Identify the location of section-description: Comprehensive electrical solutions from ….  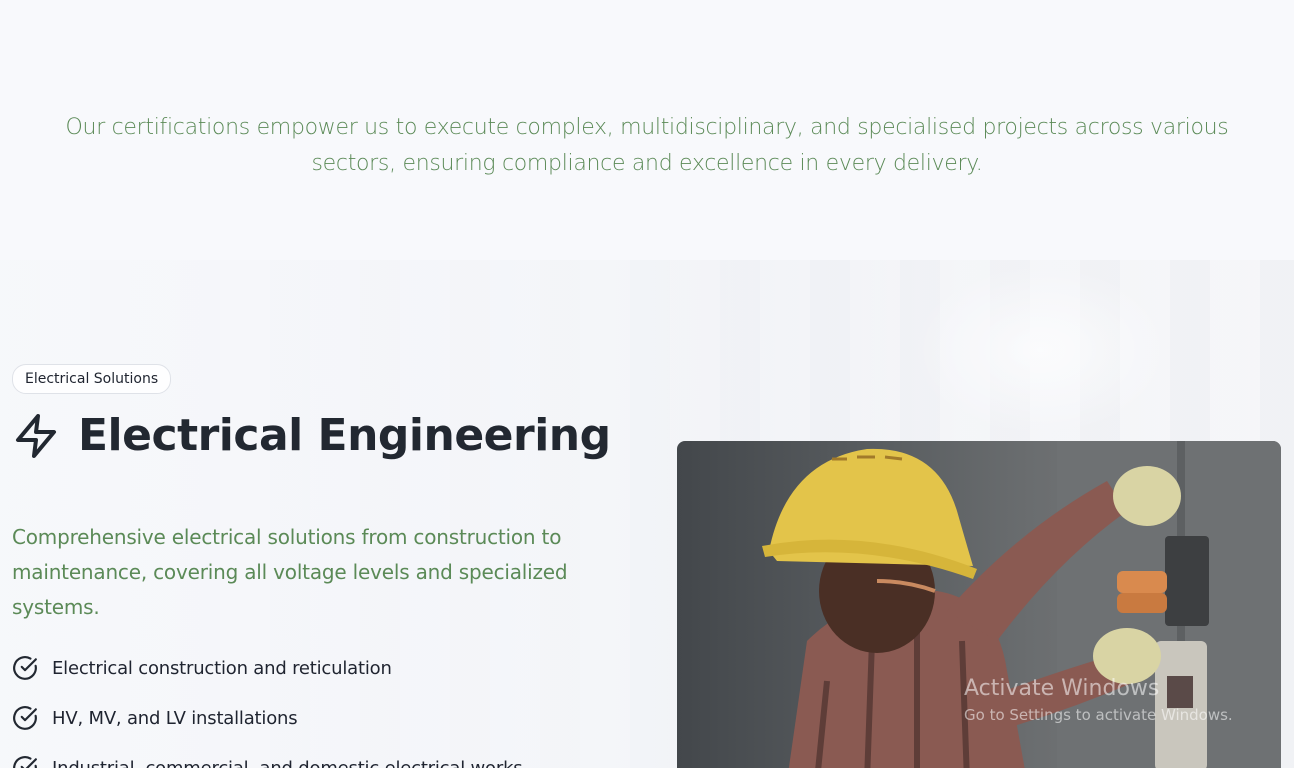
(290, 572).